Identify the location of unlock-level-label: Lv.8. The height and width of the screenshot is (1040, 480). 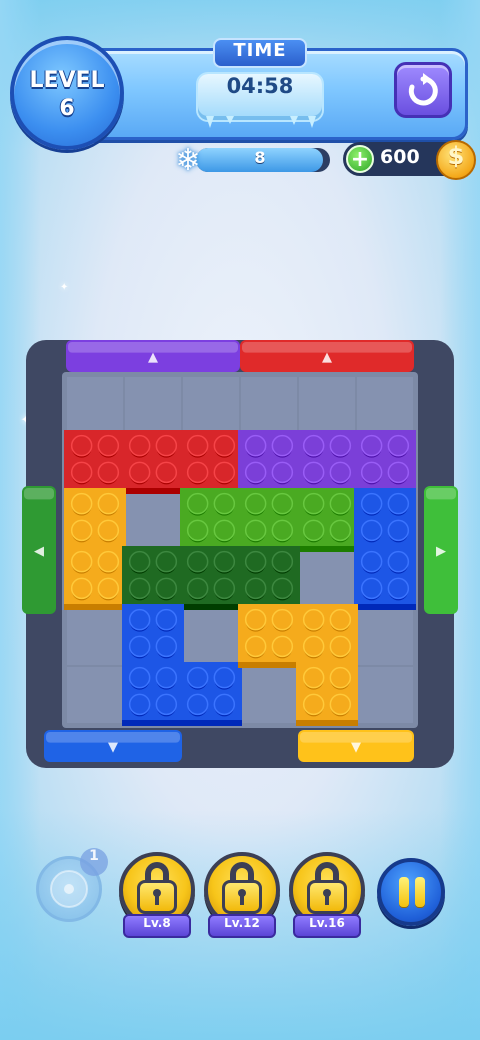
(157, 926).